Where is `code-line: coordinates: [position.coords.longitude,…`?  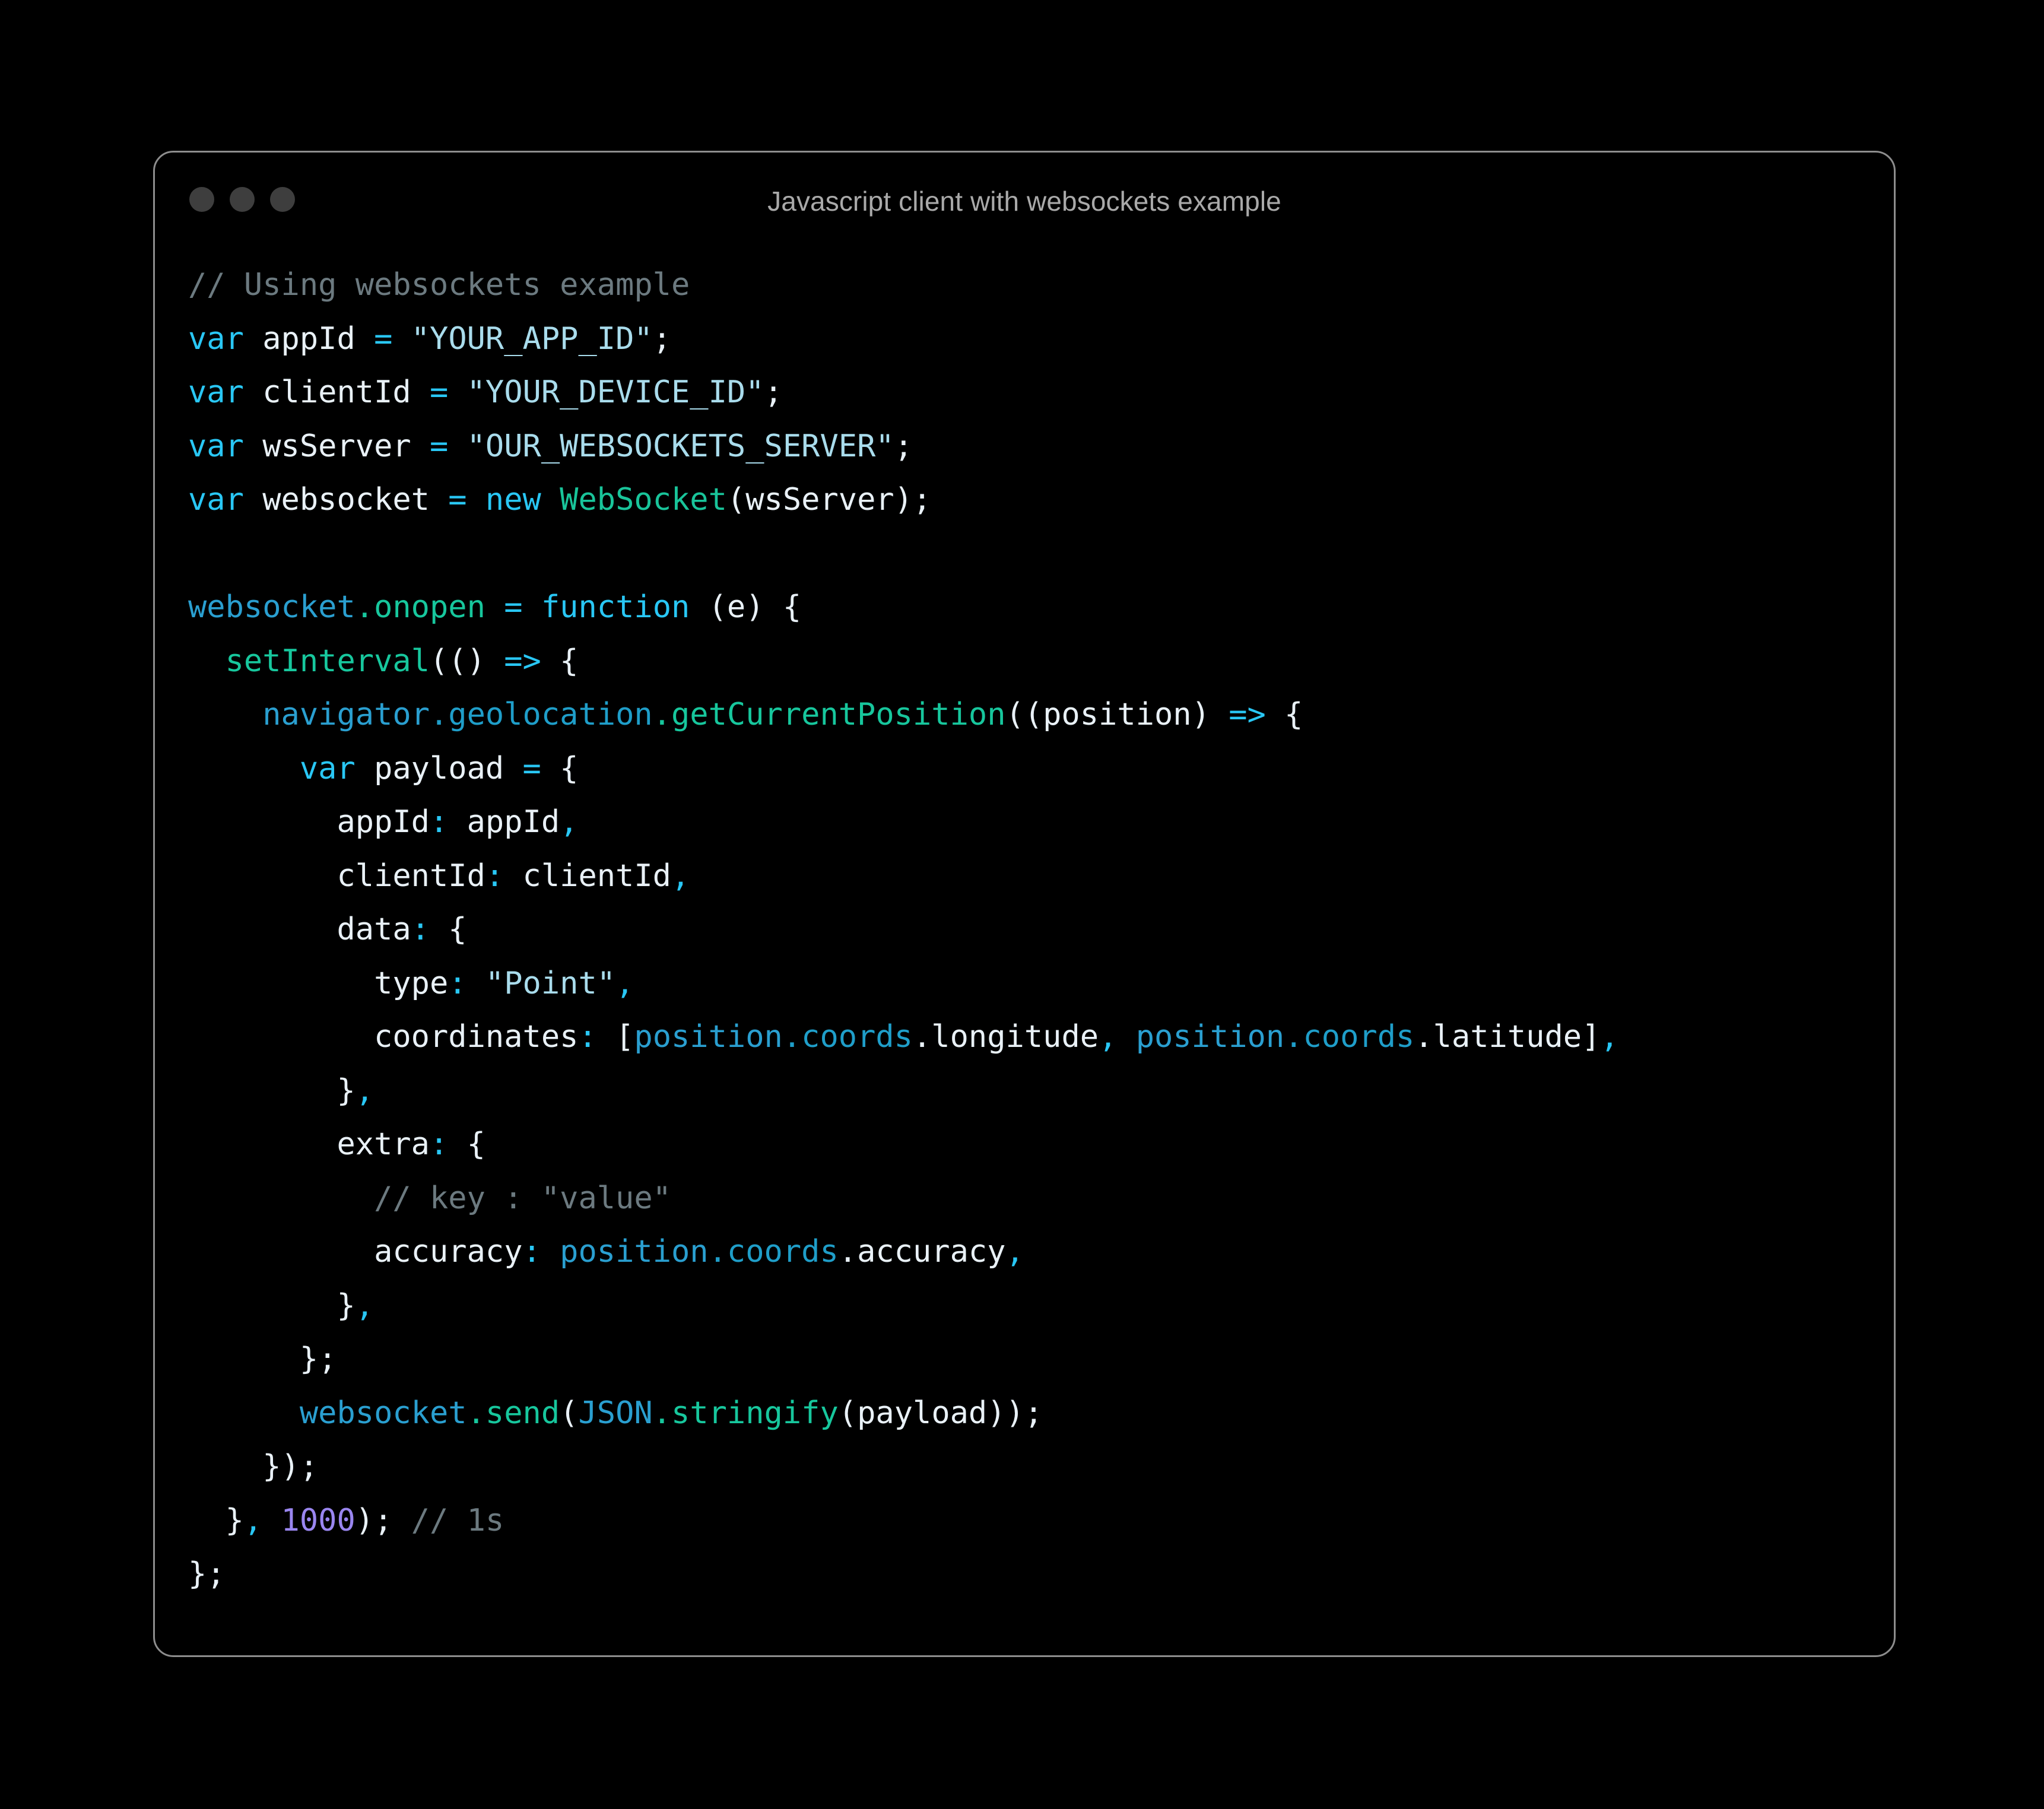
code-line: coordinates: [position.coords.longitude,… is located at coordinates (1041, 1037).